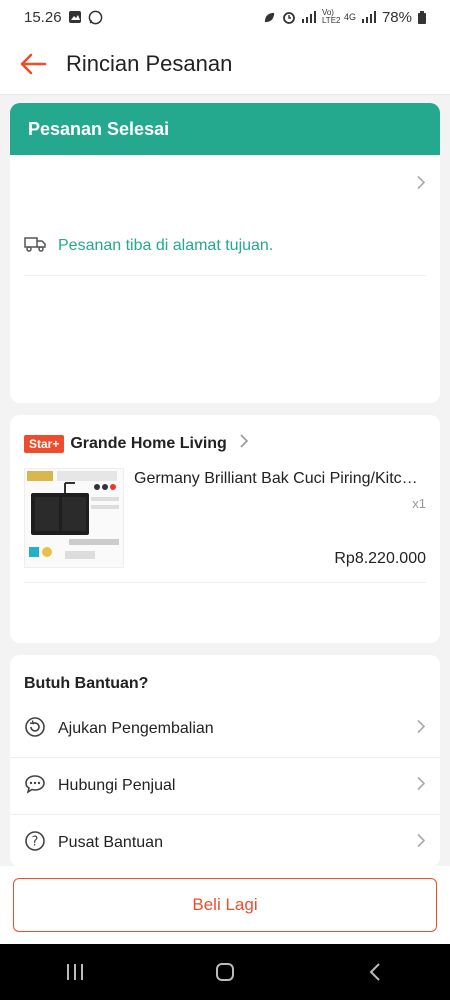 The width and height of the screenshot is (450, 1000). I want to click on home-button, so click(225, 972).